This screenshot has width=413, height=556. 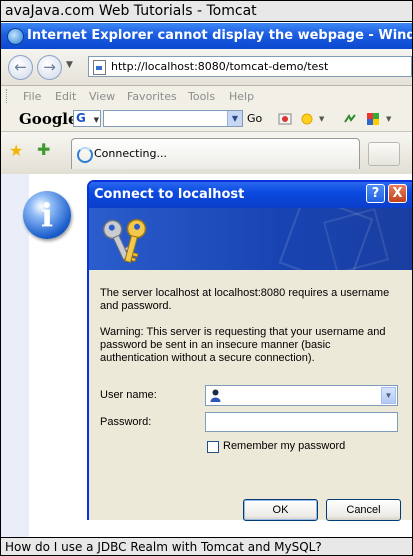 I want to click on new-tab-button, so click(x=384, y=154).